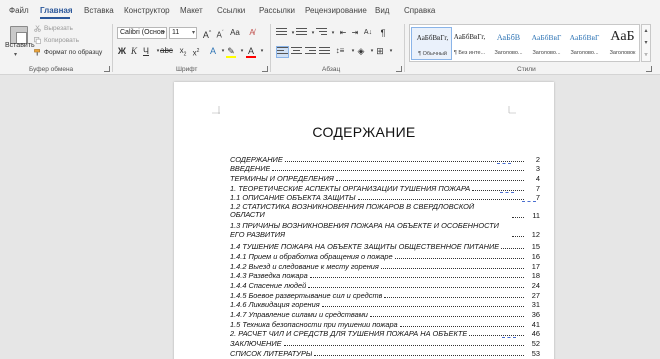  I want to click on toc-entry: СПИСОК ЛИТЕРАТУРЫ 53, so click(385, 353).